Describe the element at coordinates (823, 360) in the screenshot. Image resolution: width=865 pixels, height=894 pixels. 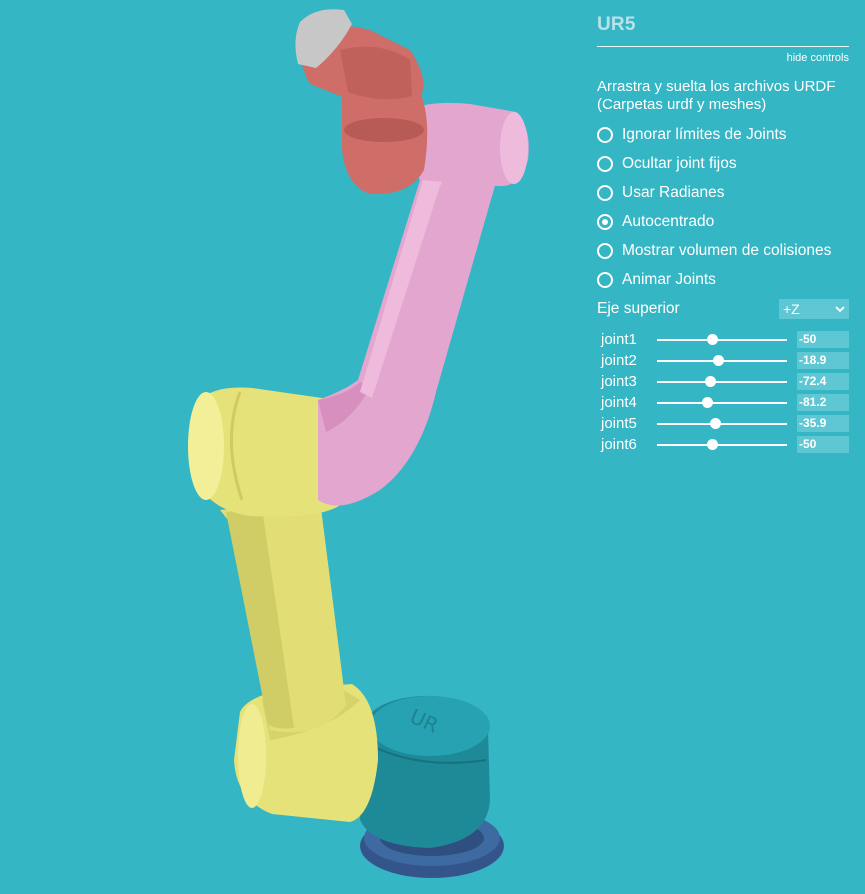
I see `joint-value-input: -18.9` at that location.